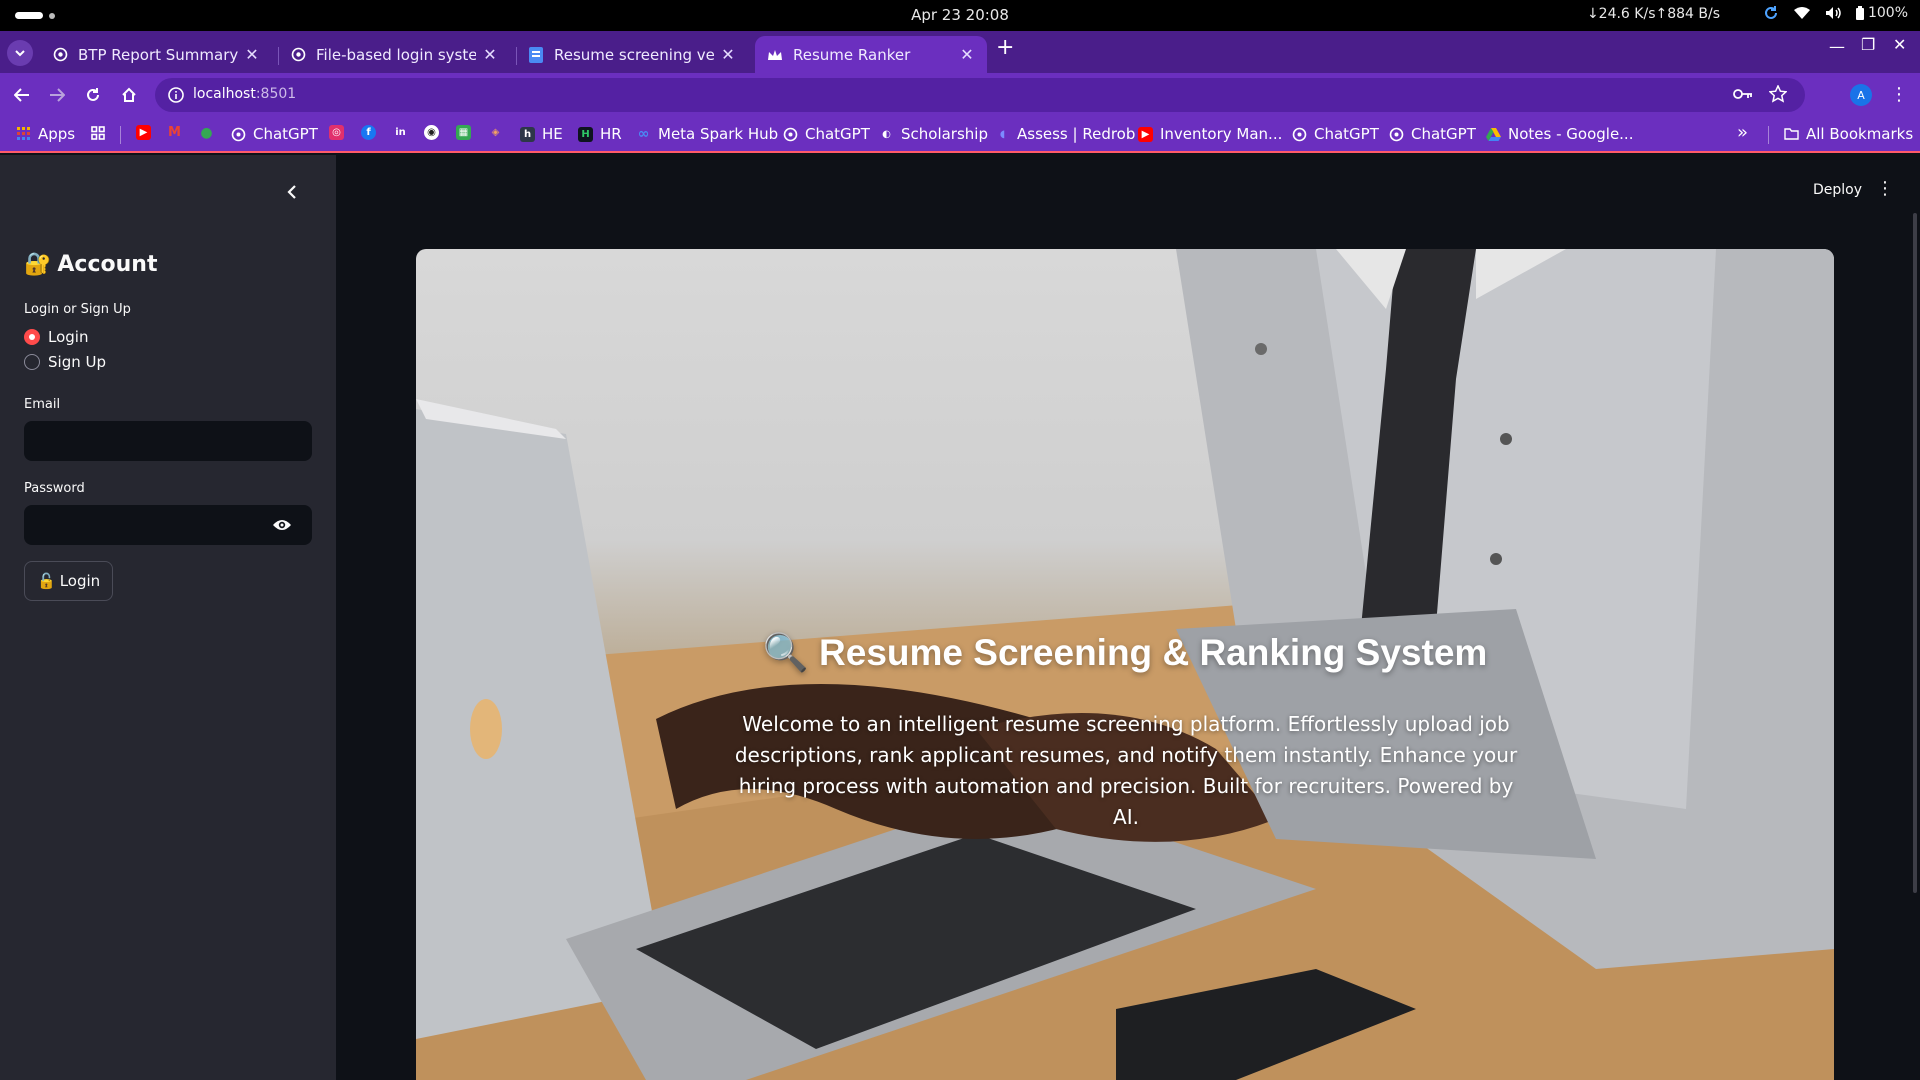 The image size is (1920, 1080). I want to click on tab-search-dropdown, so click(20, 53).